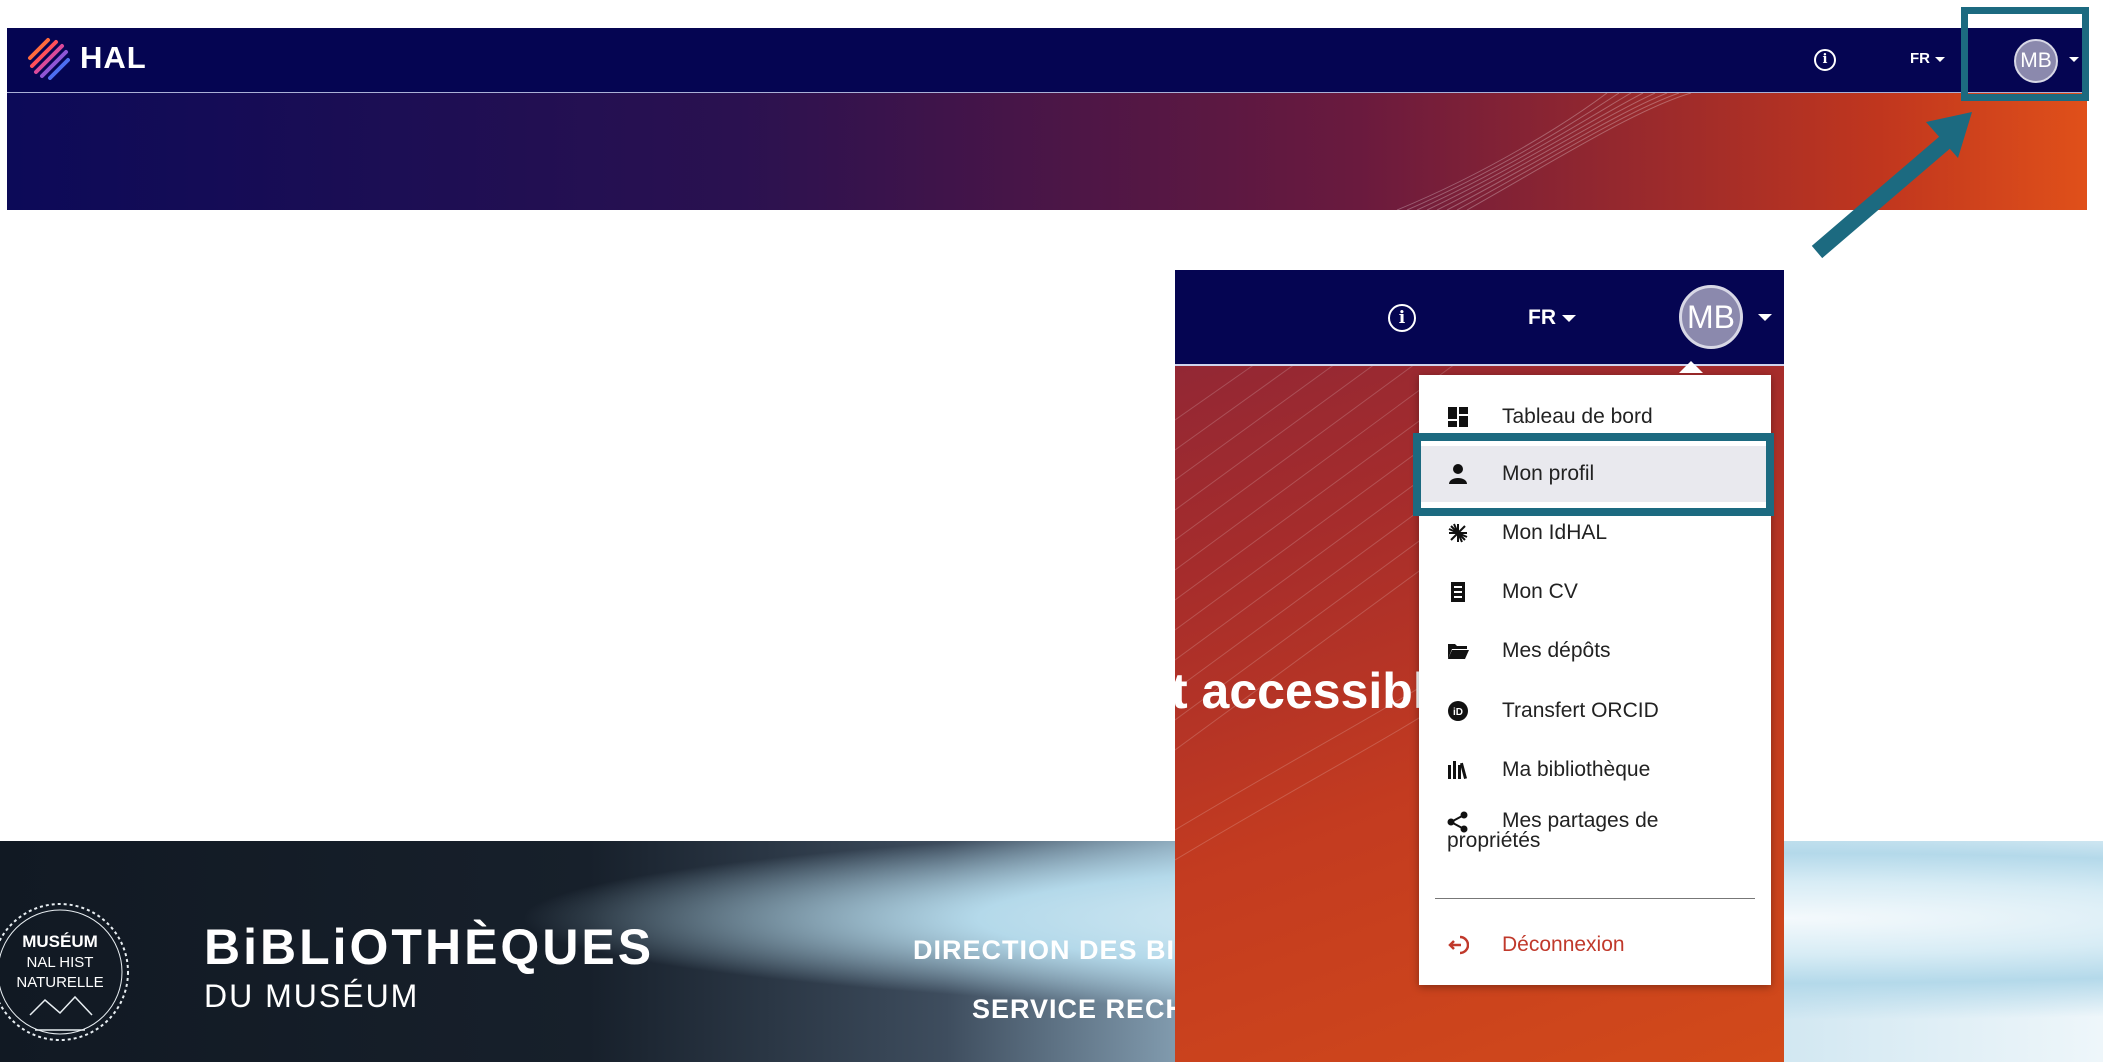 This screenshot has width=2103, height=1062. What do you see at coordinates (1595, 592) in the screenshot?
I see `menu-item-mon-cv: Mon CV` at bounding box center [1595, 592].